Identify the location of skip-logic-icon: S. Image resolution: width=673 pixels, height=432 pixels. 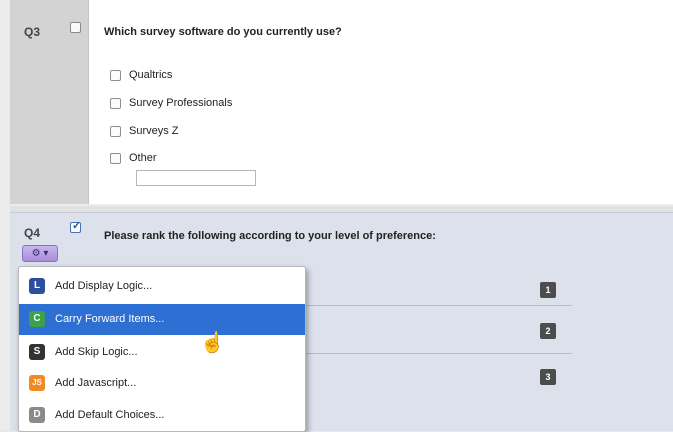
(37, 352).